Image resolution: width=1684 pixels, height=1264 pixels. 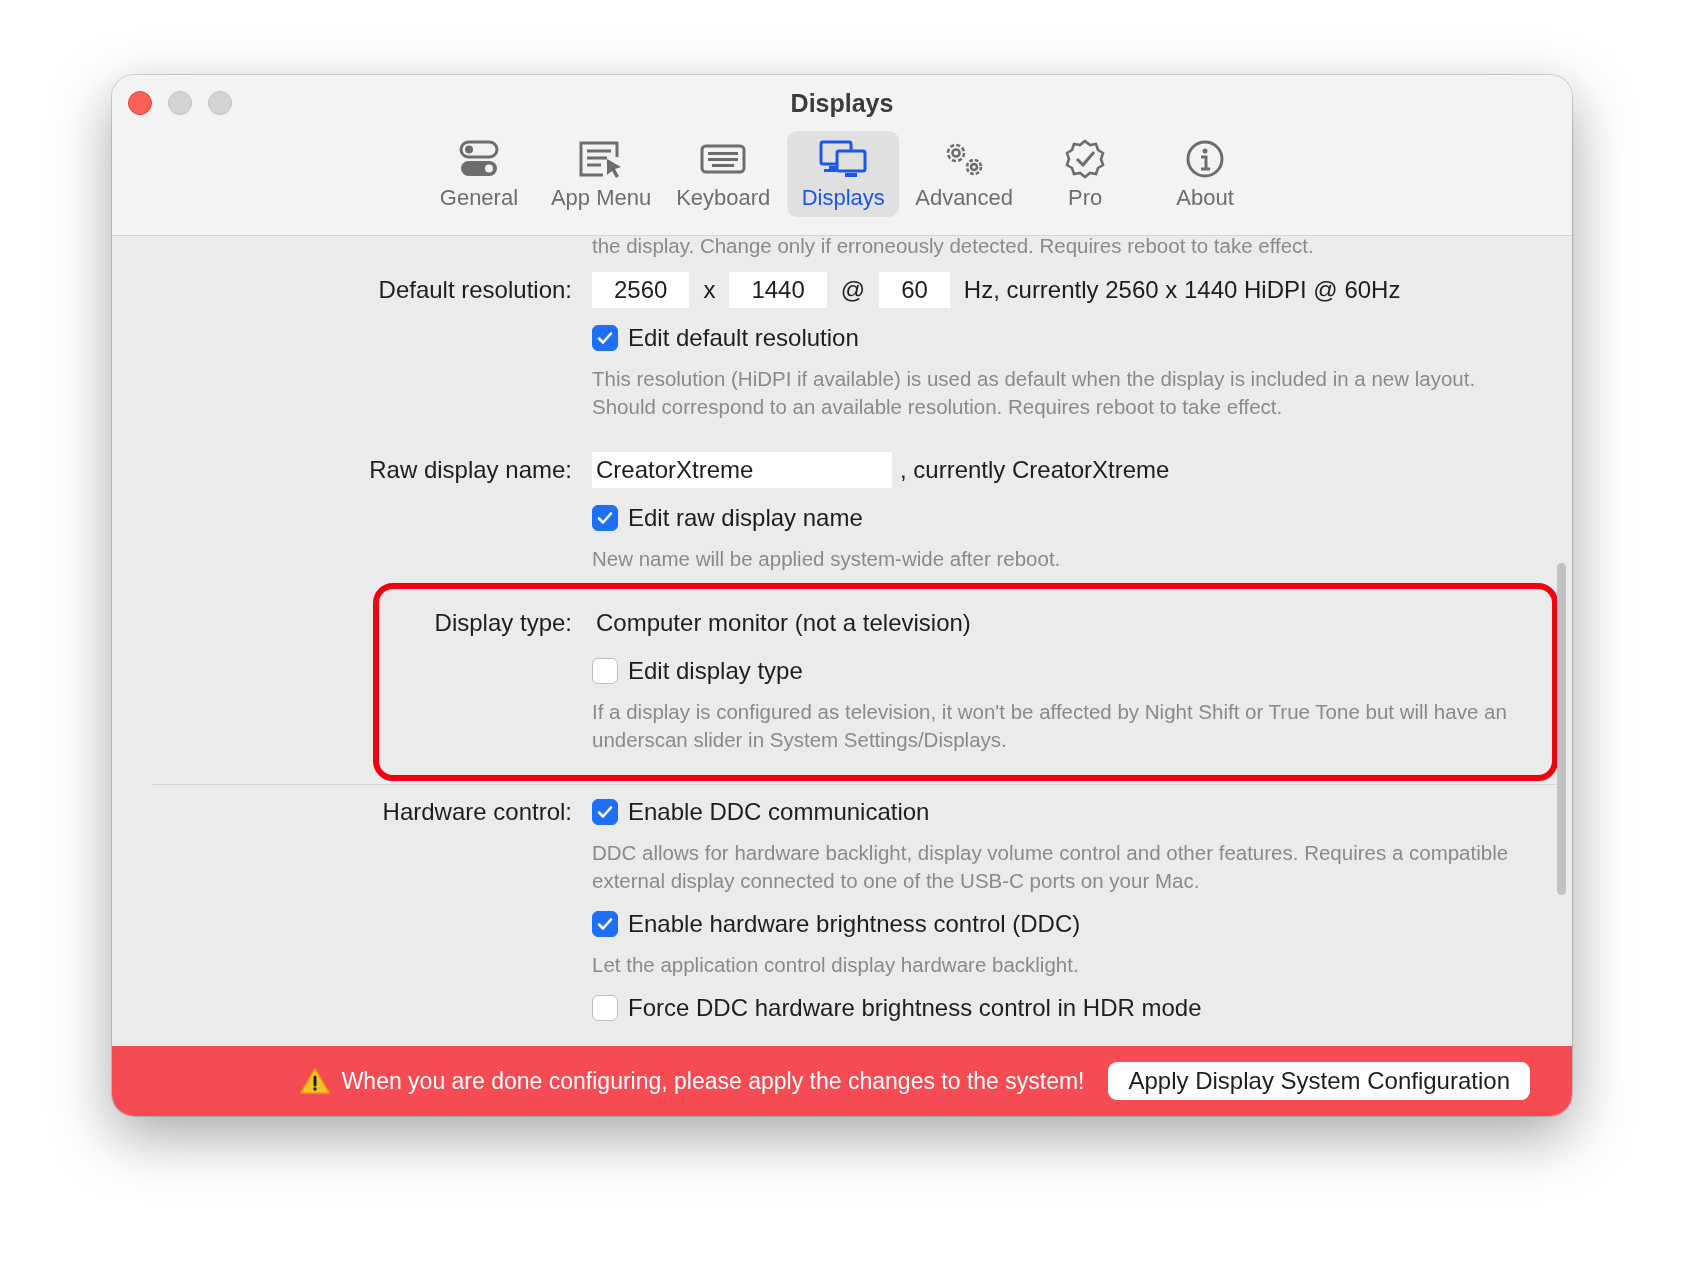 I want to click on setting-label: Hardware control:, so click(x=477, y=812).